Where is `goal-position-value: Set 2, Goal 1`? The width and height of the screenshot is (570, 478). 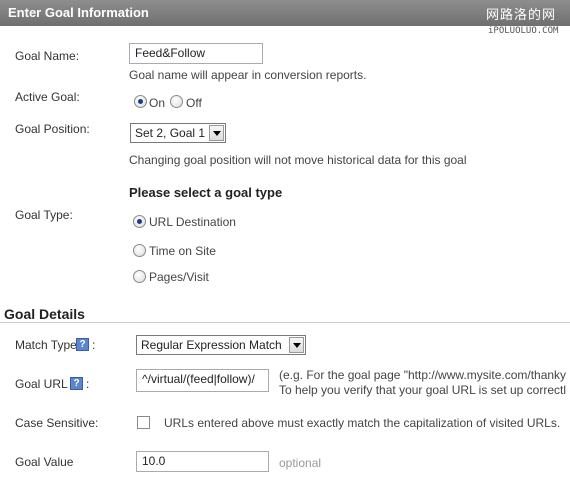 goal-position-value: Set 2, Goal 1 is located at coordinates (170, 133).